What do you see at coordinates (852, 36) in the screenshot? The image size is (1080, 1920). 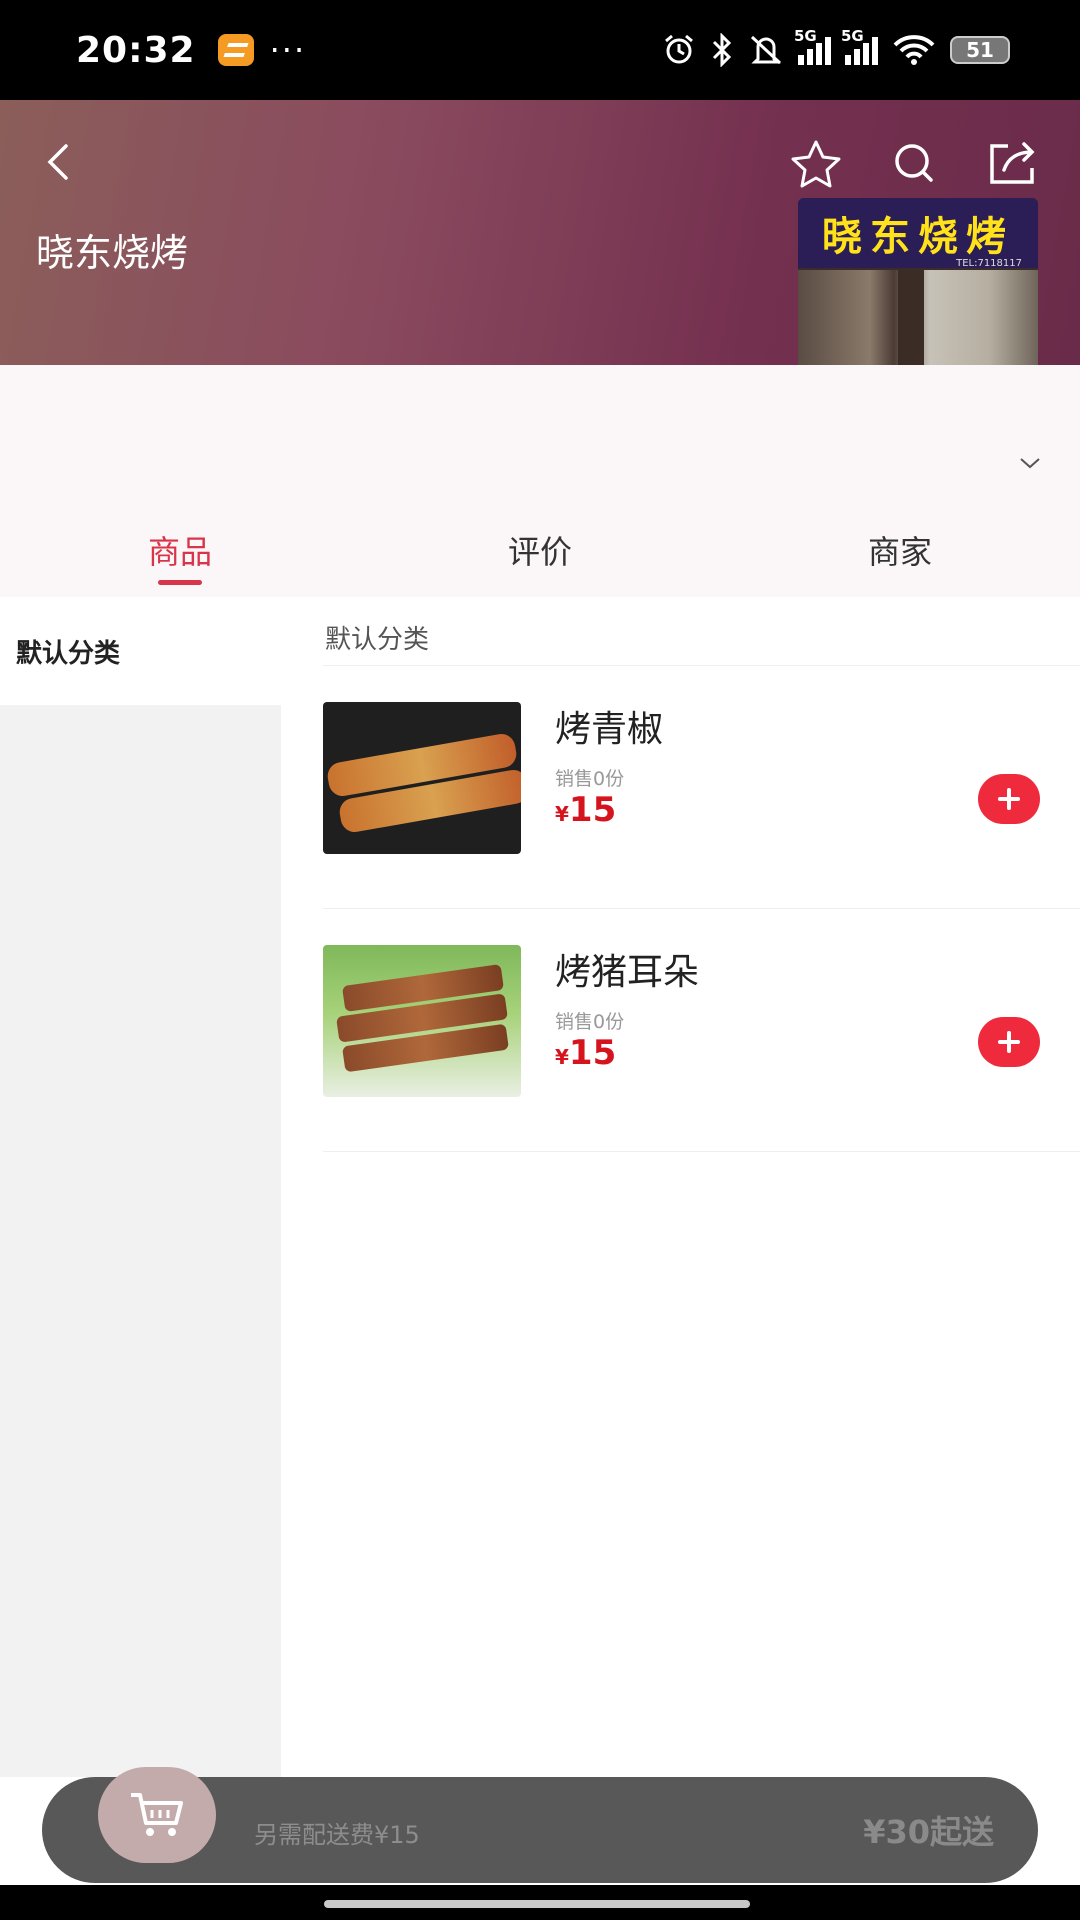 I see `network-type-2: 5G` at bounding box center [852, 36].